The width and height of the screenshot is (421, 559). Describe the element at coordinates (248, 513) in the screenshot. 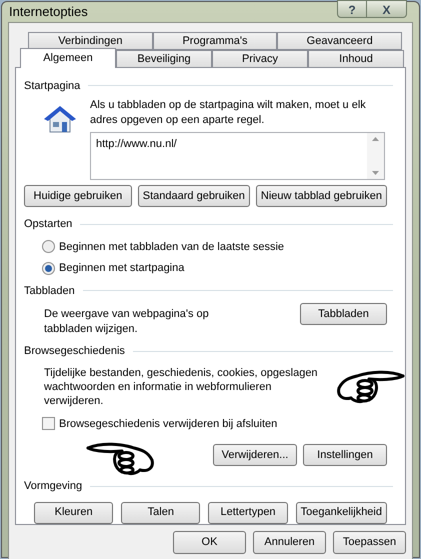

I see `action-button: Lettertypen` at that location.